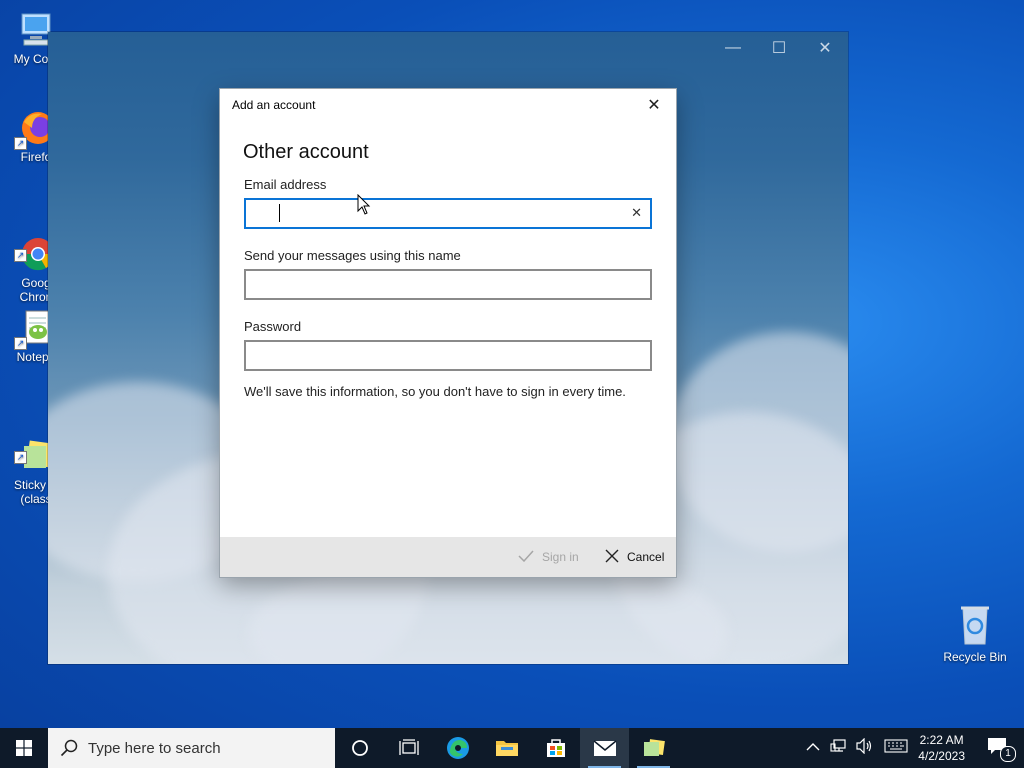 This screenshot has width=1024, height=768. Describe the element at coordinates (560, 557) in the screenshot. I see `sign-in-label: Sign in` at that location.